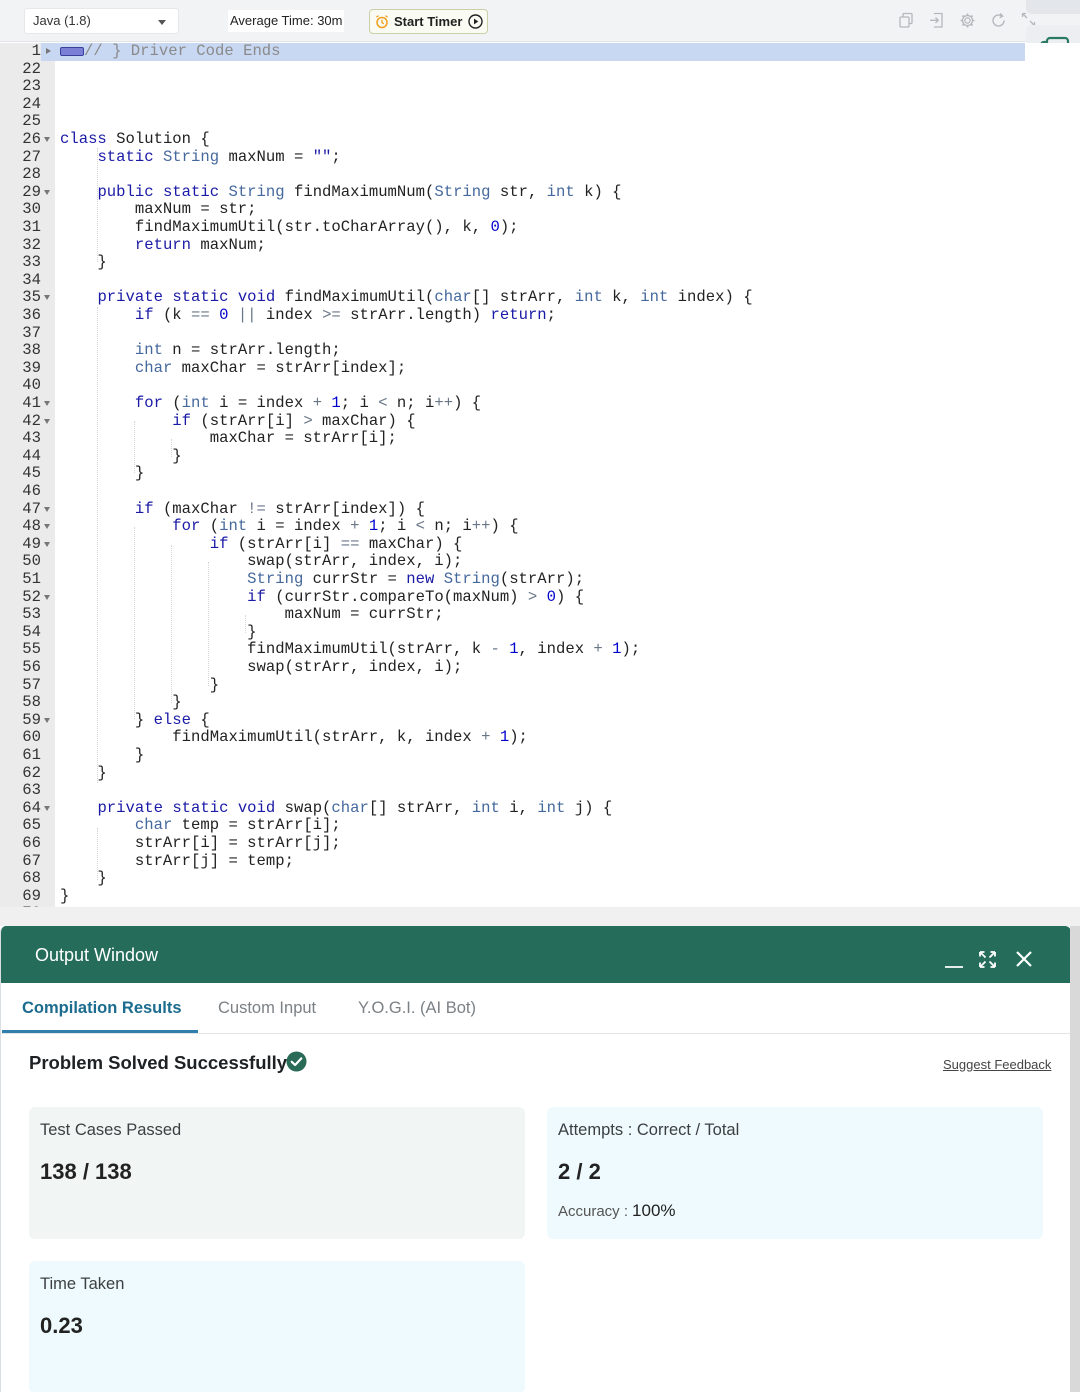 The height and width of the screenshot is (1392, 1080). I want to click on code-line: 42 if (strArr[i] > maxChar) {, so click(512, 421).